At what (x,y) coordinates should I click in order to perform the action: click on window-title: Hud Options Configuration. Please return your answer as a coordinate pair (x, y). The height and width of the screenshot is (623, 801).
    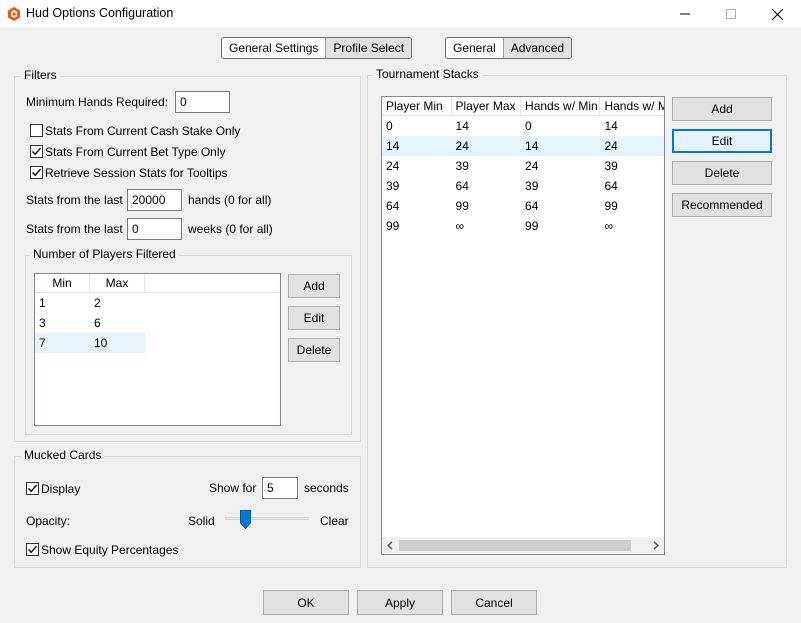
    Looking at the image, I should click on (100, 13).